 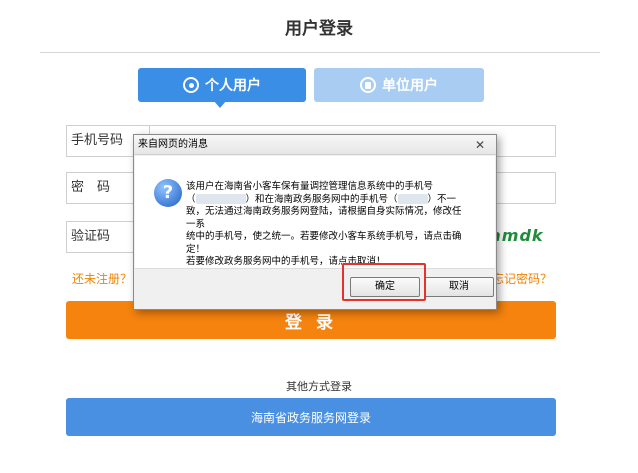 What do you see at coordinates (321, 199) in the screenshot?
I see `message-line: （）和在海南政务服务网中的手机号（ ）不一` at bounding box center [321, 199].